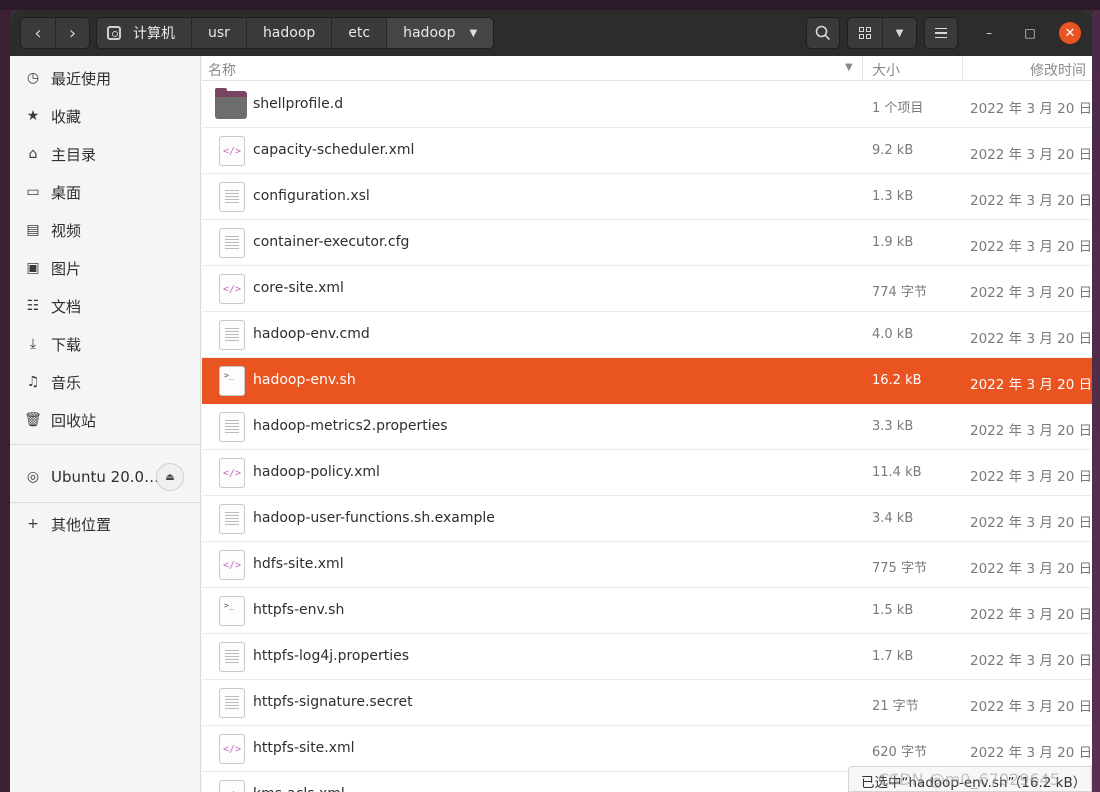 This screenshot has height=792, width=1100. I want to click on crumb-etc: etc, so click(359, 33).